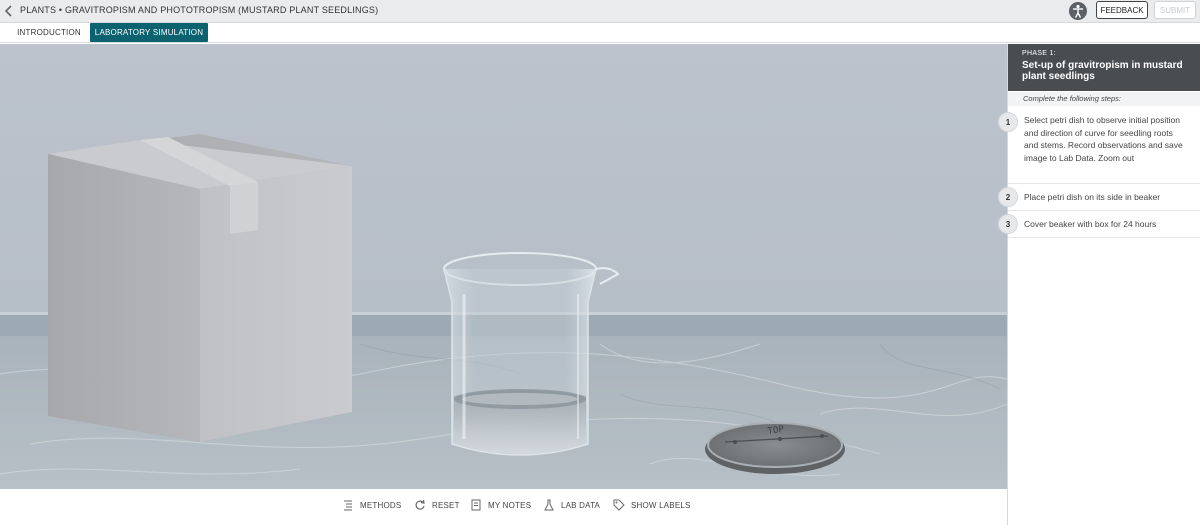 The width and height of the screenshot is (1200, 525). I want to click on step-number: 2, so click(1008, 197).